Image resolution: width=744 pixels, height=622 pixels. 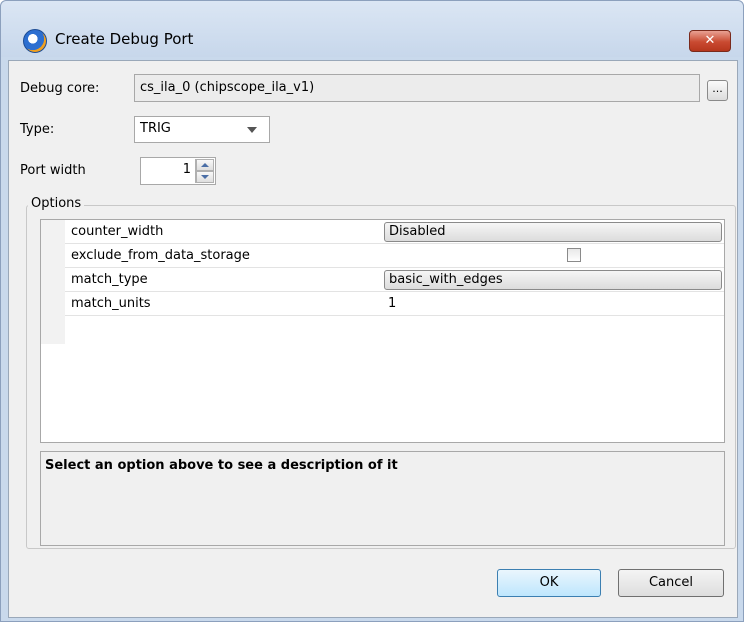 I want to click on option-row-match-type: match_type basic_with_edges, so click(x=394, y=280).